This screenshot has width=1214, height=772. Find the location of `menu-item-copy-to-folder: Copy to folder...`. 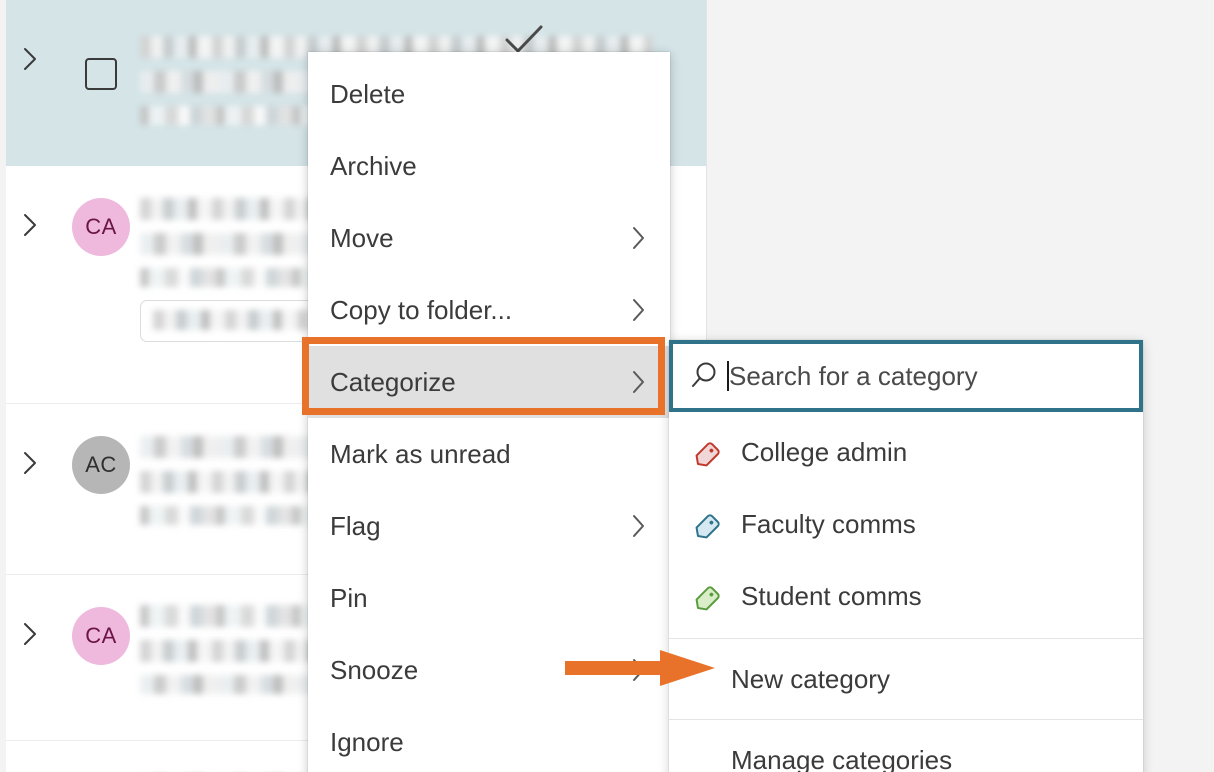

menu-item-copy-to-folder: Copy to folder... is located at coordinates (489, 310).